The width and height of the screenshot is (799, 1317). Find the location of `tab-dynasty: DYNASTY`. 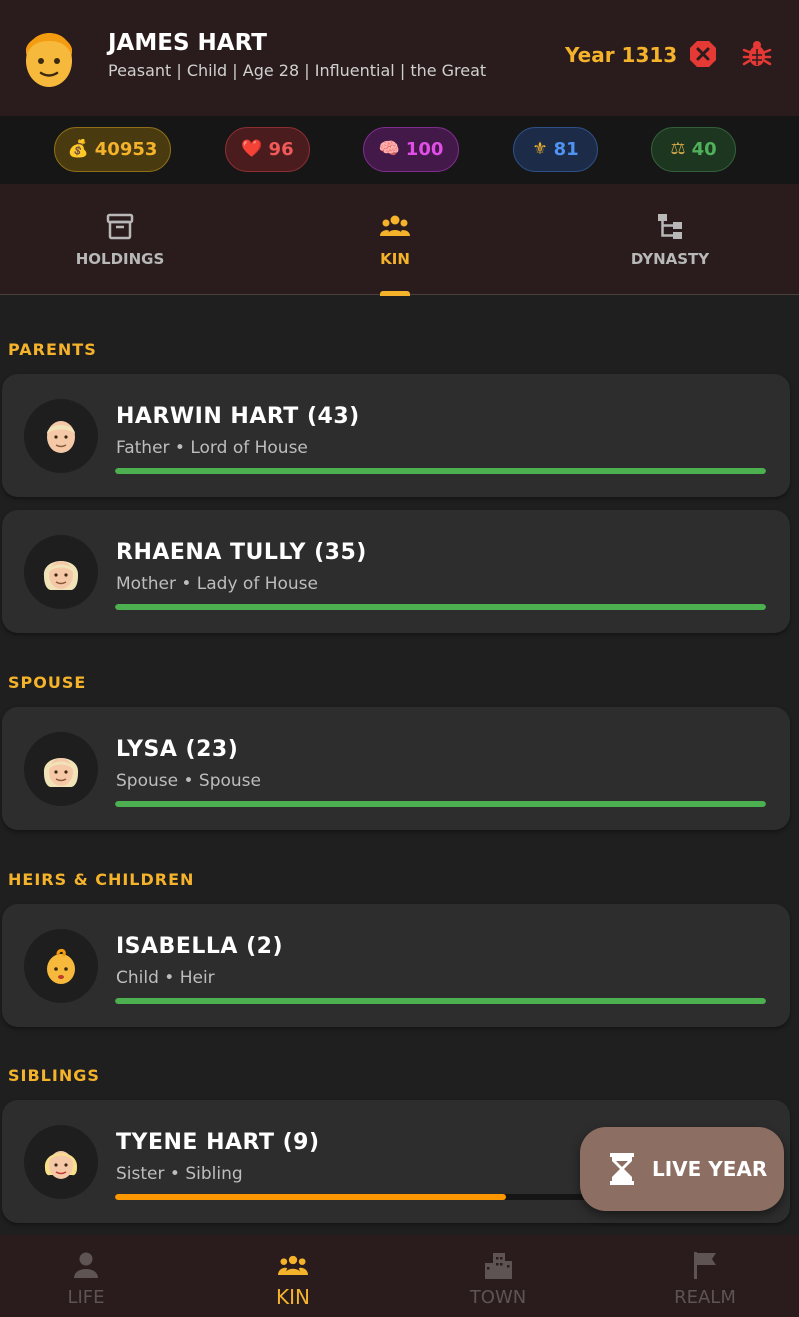

tab-dynasty: DYNASTY is located at coordinates (670, 239).